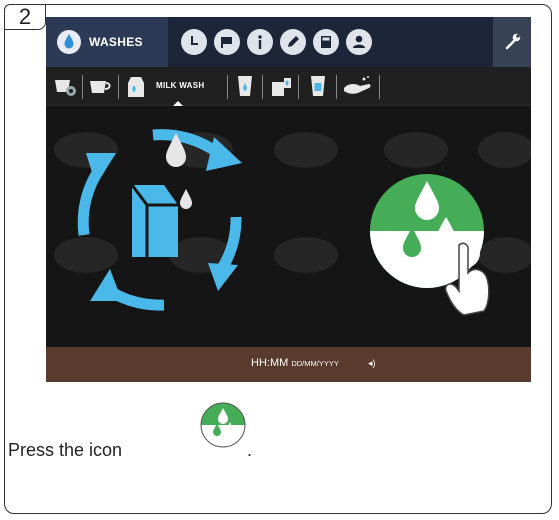 This screenshot has height=520, width=559. What do you see at coordinates (69, 42) in the screenshot?
I see `drop-icon` at bounding box center [69, 42].